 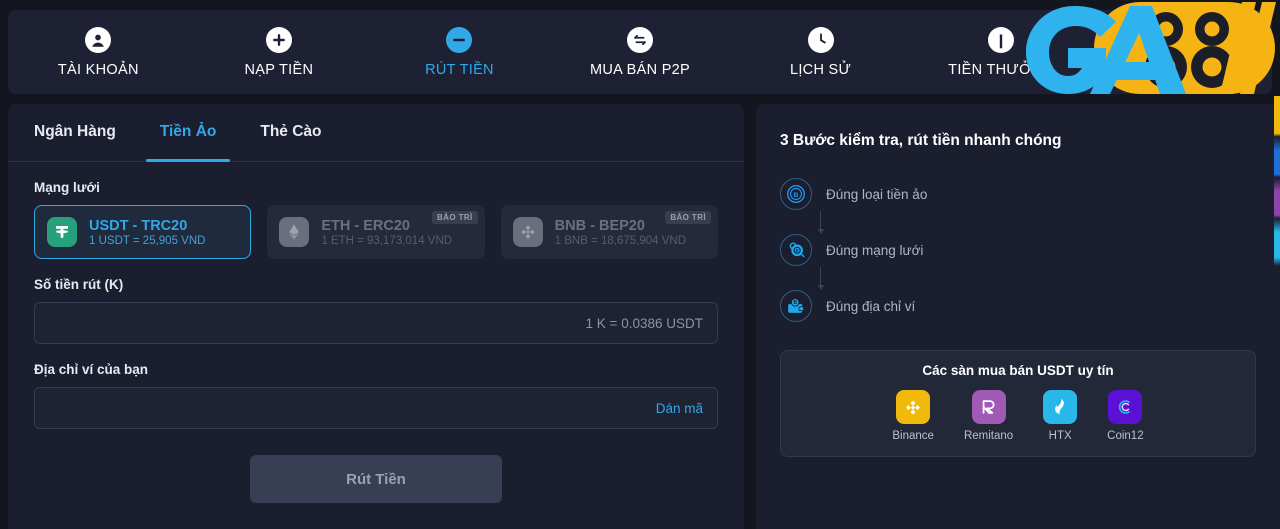 I want to click on submit-row: Rút Tiền, so click(x=376, y=479).